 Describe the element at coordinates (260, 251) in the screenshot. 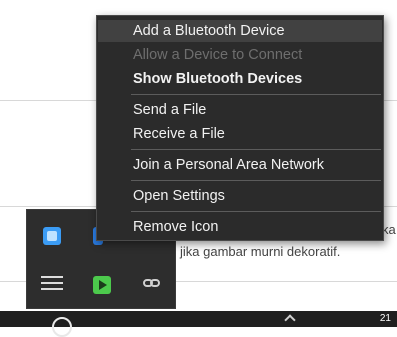

I see `document-text: jika gambar murni dekoratif.` at that location.